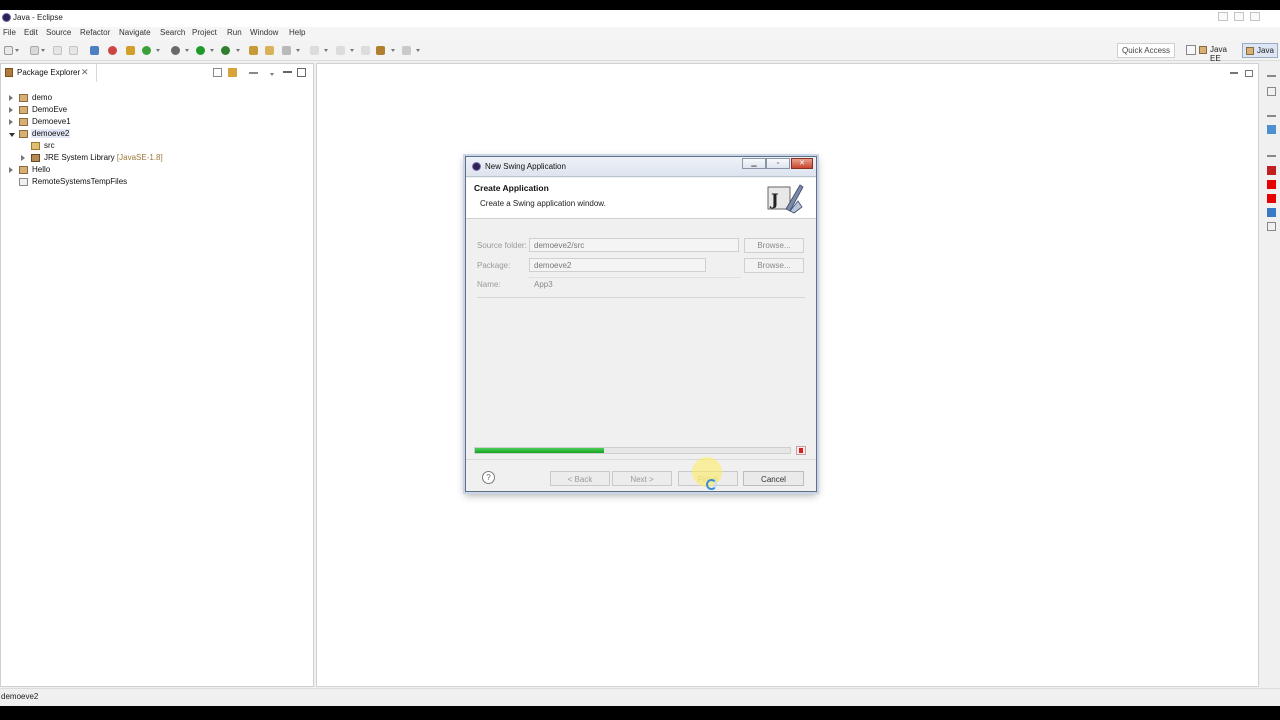  I want to click on open-type-icon, so click(253, 50).